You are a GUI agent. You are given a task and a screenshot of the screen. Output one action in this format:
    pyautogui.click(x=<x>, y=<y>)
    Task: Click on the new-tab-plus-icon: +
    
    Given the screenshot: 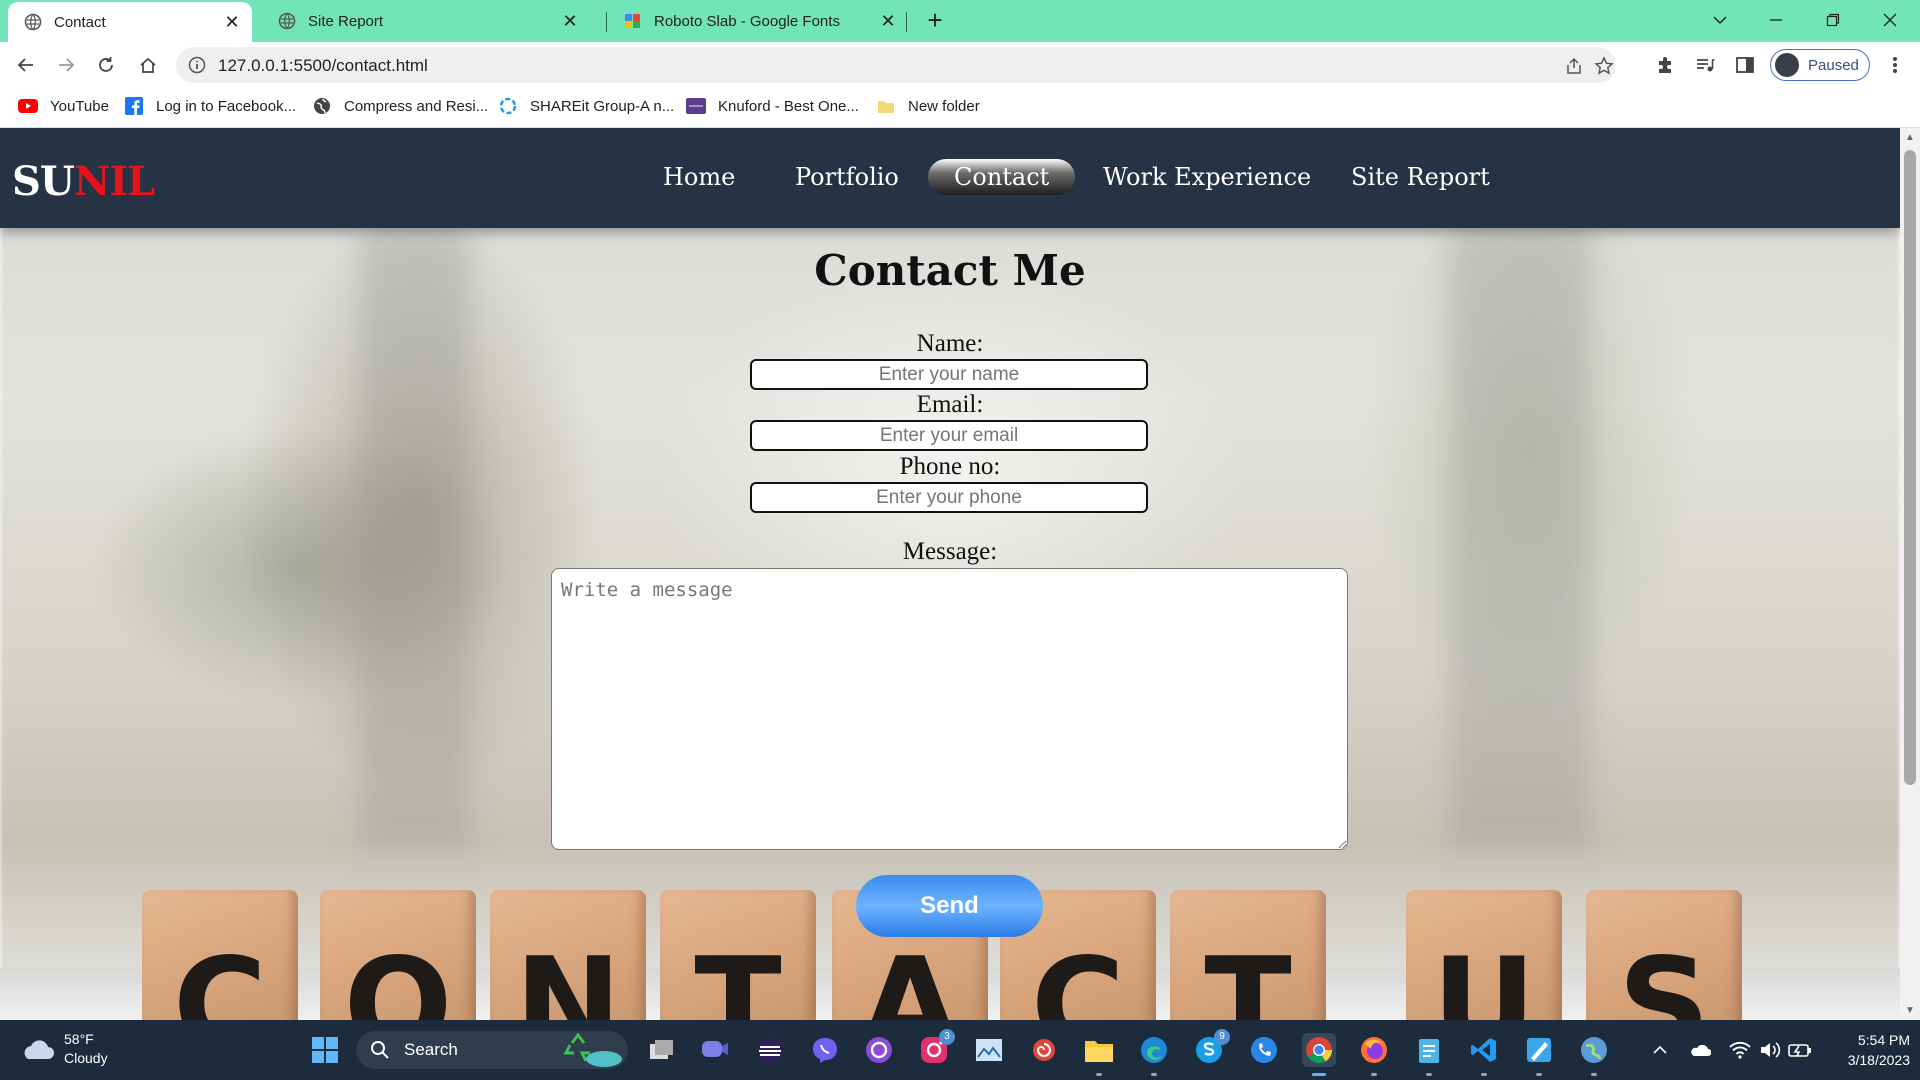 What is the action you would take?
    pyautogui.click(x=935, y=20)
    